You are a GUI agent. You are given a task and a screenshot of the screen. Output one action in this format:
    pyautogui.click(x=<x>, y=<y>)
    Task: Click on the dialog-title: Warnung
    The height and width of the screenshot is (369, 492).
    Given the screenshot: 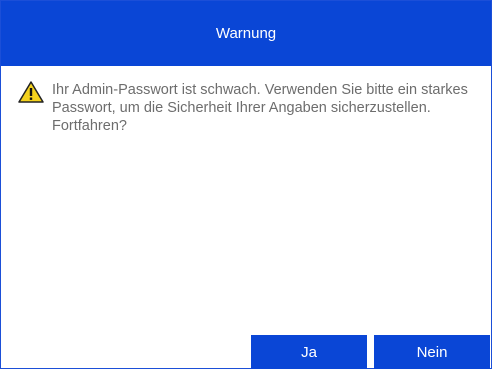 What is the action you would take?
    pyautogui.click(x=246, y=33)
    